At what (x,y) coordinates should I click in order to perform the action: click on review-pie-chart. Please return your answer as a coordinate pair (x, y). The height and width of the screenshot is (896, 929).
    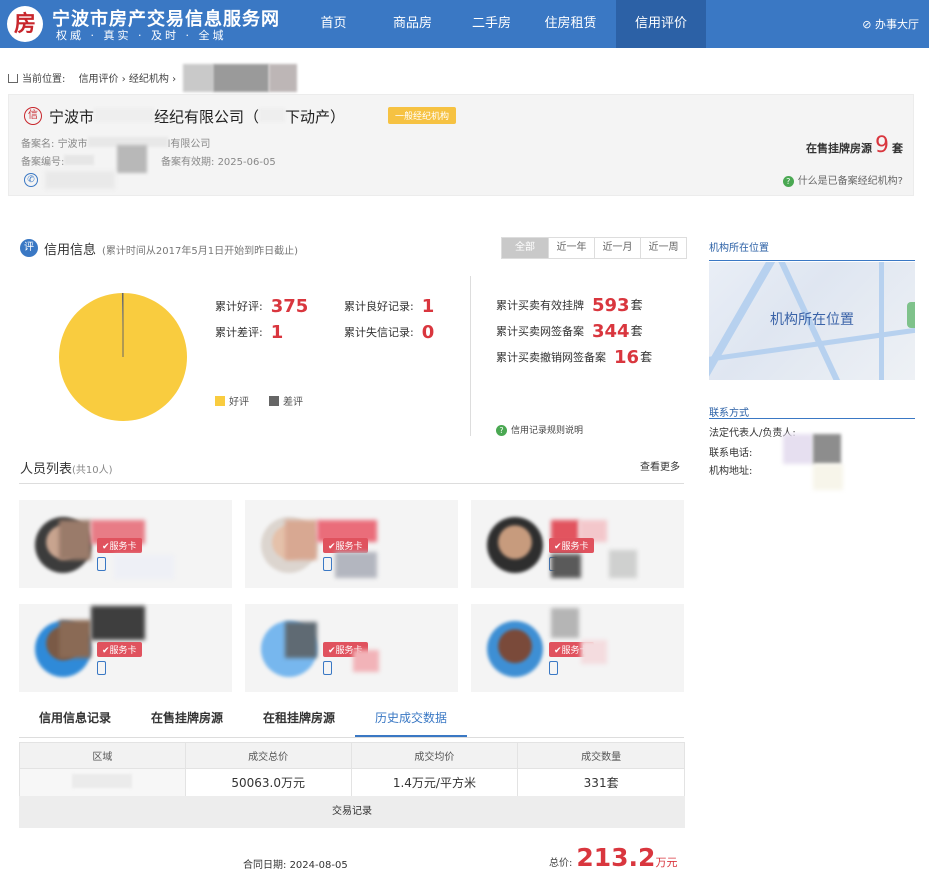
    Looking at the image, I should click on (123, 357).